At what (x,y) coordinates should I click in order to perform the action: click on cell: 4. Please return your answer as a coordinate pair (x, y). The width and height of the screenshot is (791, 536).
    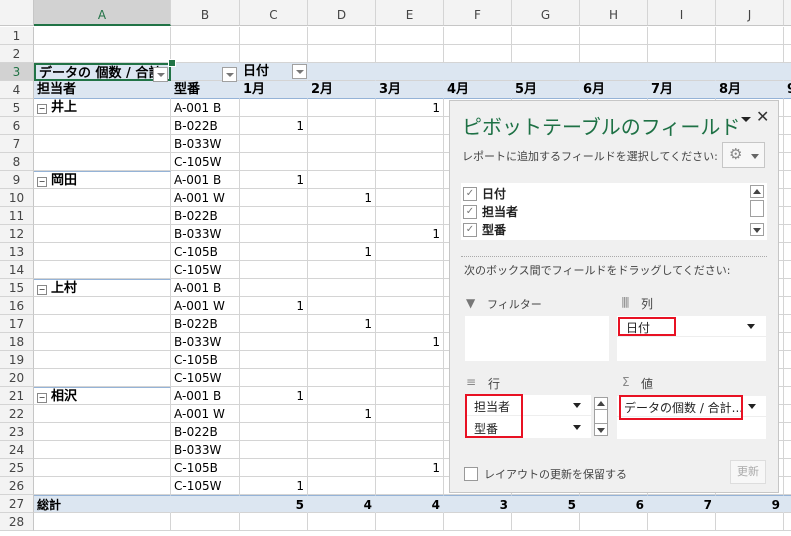
    Looking at the image, I should click on (342, 504).